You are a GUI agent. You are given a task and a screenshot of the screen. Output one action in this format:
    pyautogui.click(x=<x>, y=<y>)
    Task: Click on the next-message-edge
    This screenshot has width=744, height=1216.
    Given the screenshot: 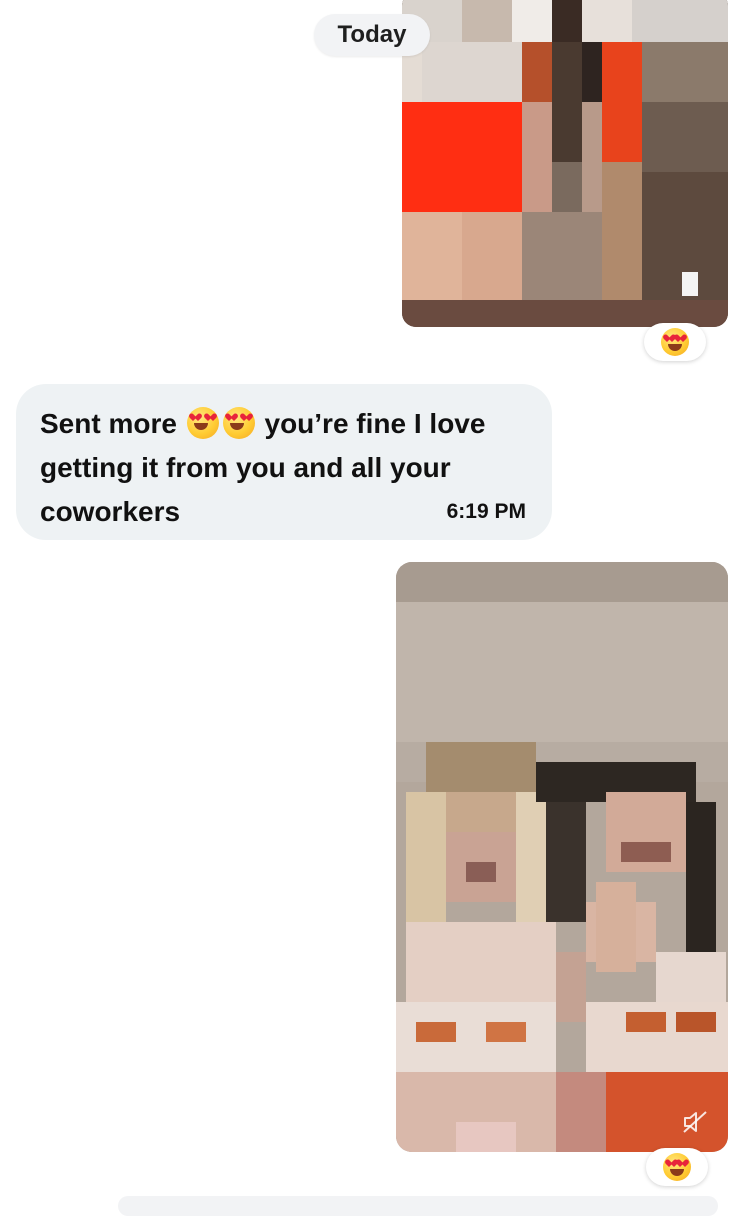 What is the action you would take?
    pyautogui.click(x=418, y=1206)
    